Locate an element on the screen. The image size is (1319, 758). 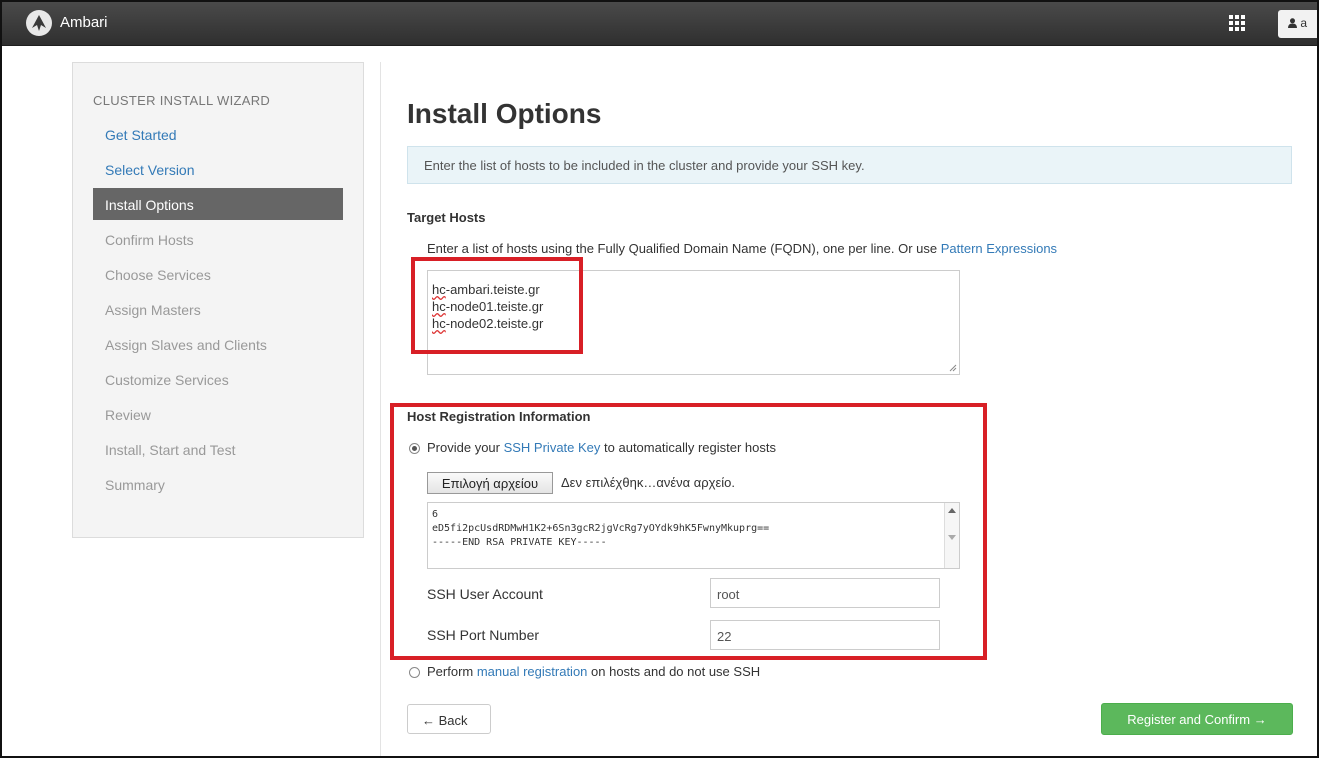
pattern-expressions-link: Pattern Expressions is located at coordinates (999, 248).